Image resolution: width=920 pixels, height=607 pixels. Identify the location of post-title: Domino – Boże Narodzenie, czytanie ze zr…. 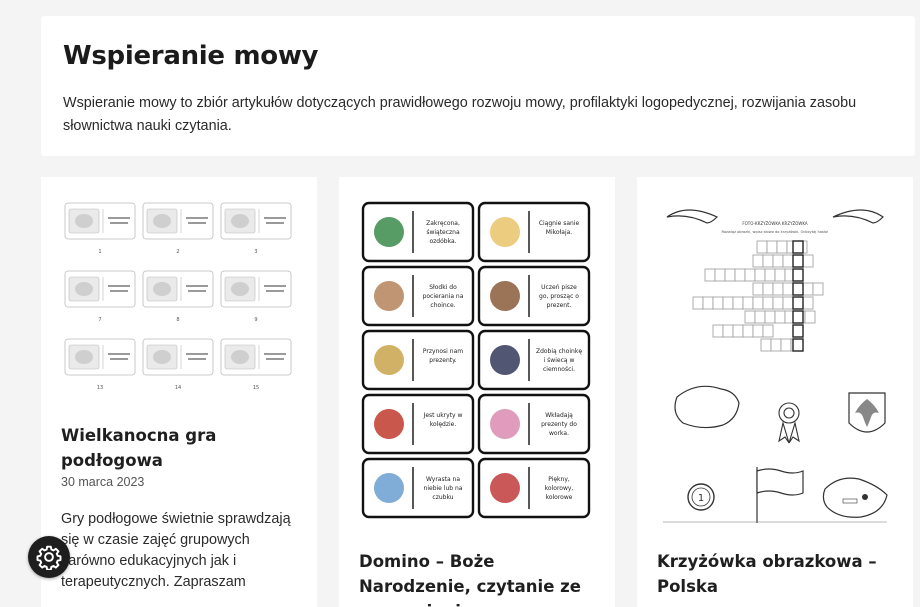
(484, 578).